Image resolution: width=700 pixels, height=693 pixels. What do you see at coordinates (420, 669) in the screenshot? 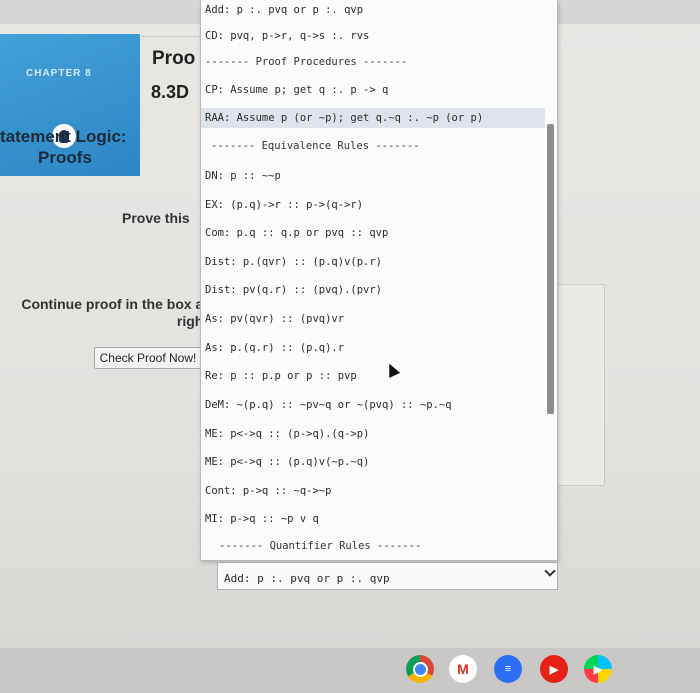
I see `chrome-icon` at bounding box center [420, 669].